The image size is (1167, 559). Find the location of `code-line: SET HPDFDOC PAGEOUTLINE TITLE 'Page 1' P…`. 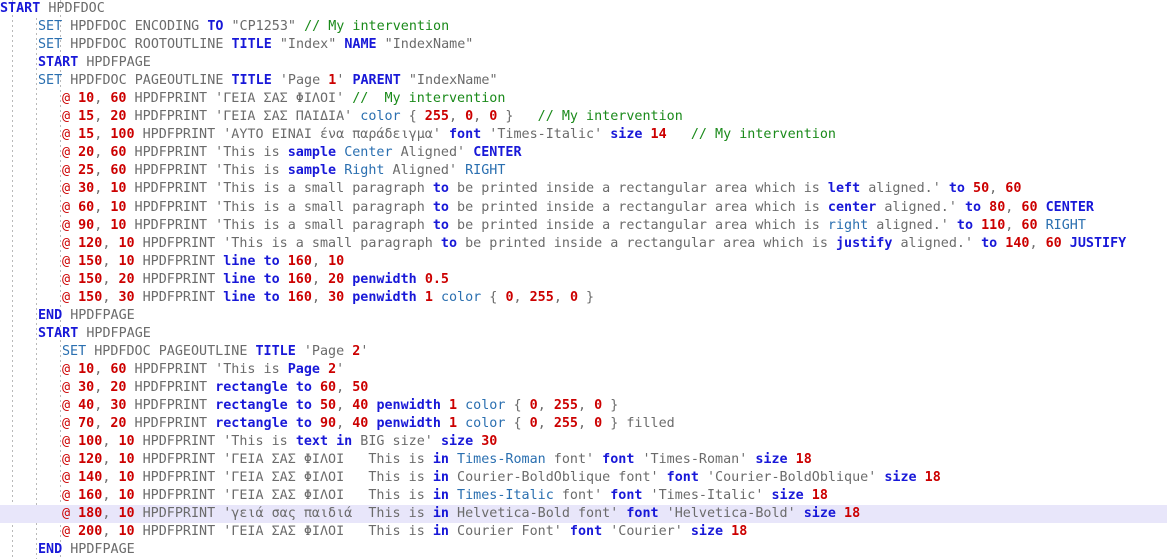

code-line: SET HPDFDOC PAGEOUTLINE TITLE 'Page 1' P… is located at coordinates (583, 81).